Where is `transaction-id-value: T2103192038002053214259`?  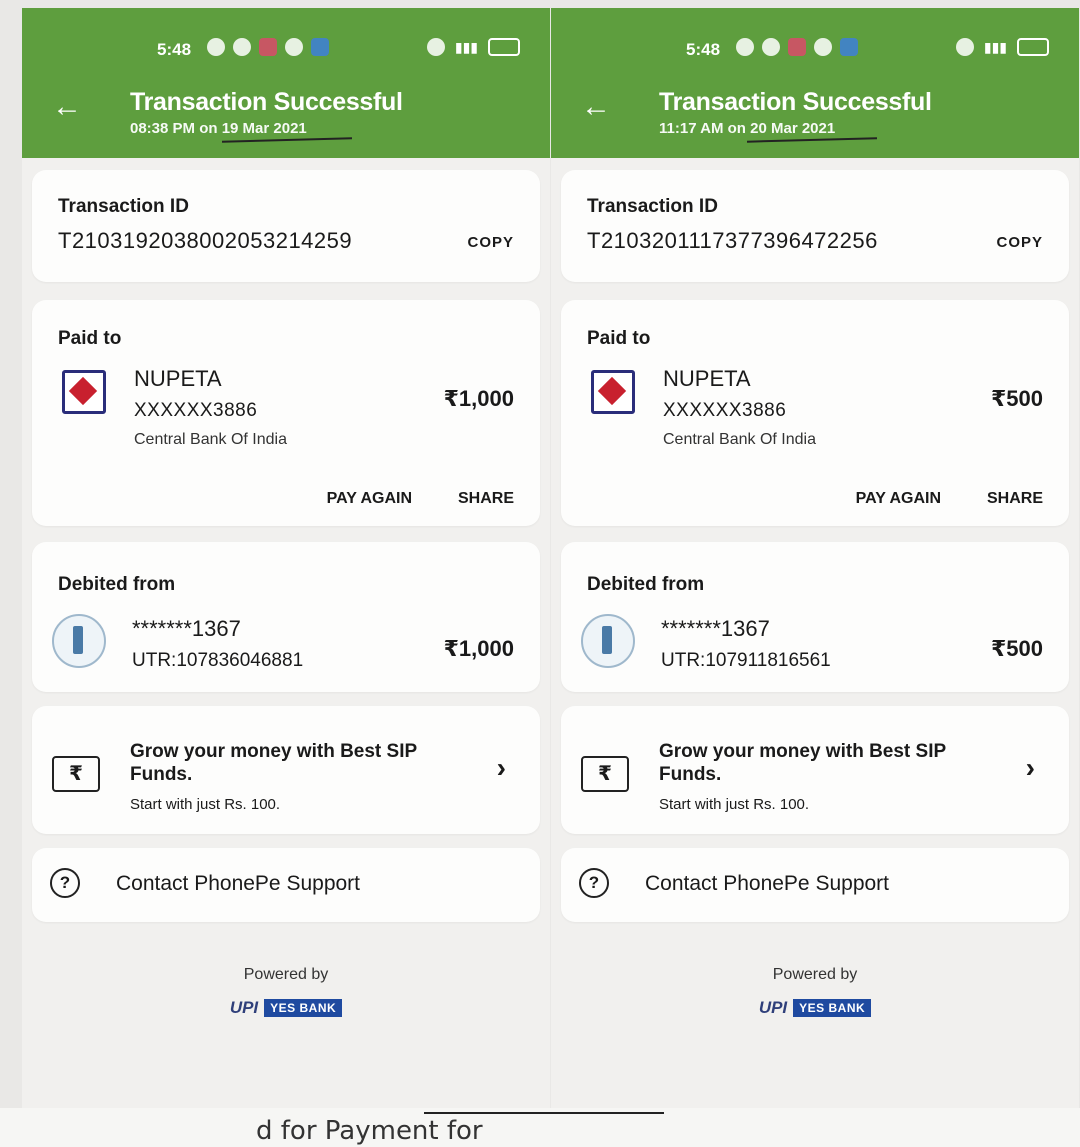 transaction-id-value: T2103192038002053214259 is located at coordinates (205, 240).